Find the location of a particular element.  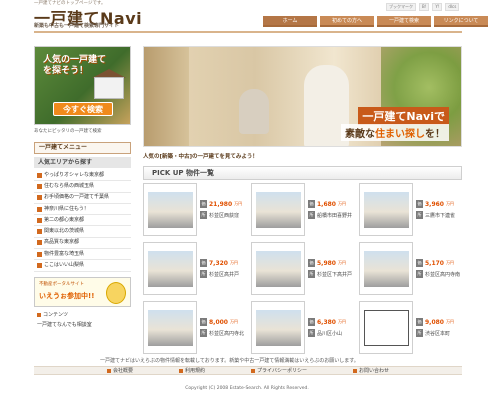

consult-link: 一戸建てなんでも相談室 is located at coordinates (82, 325).